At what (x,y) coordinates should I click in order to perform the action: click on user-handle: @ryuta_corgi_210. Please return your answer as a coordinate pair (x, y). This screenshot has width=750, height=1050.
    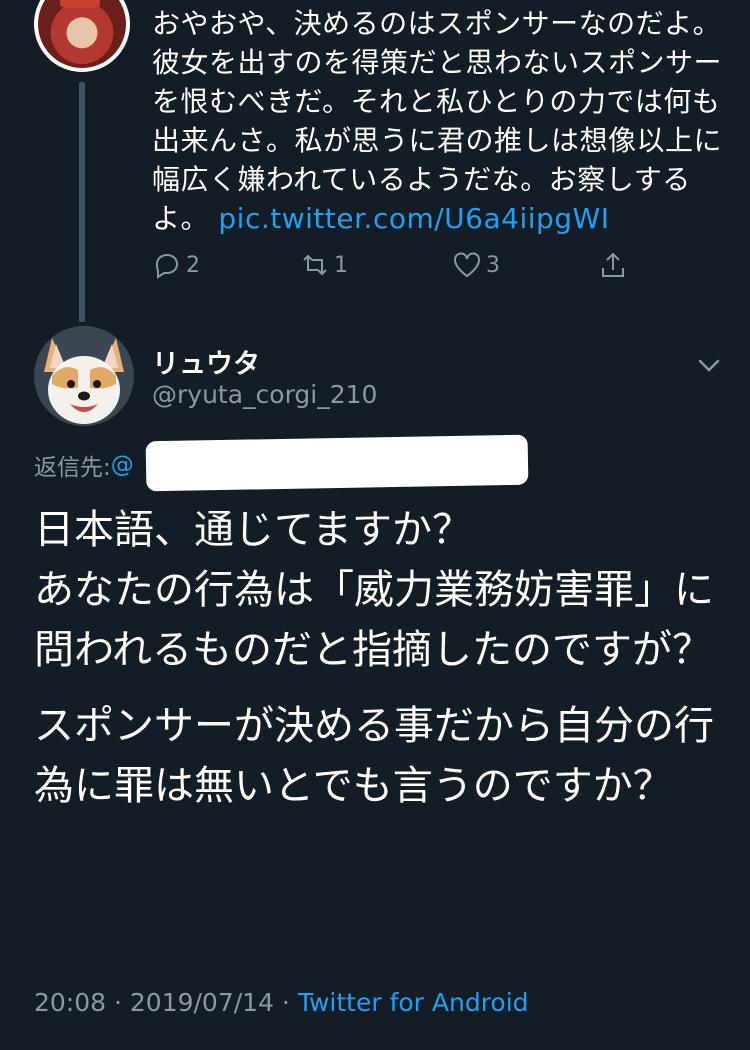
    Looking at the image, I should click on (264, 394).